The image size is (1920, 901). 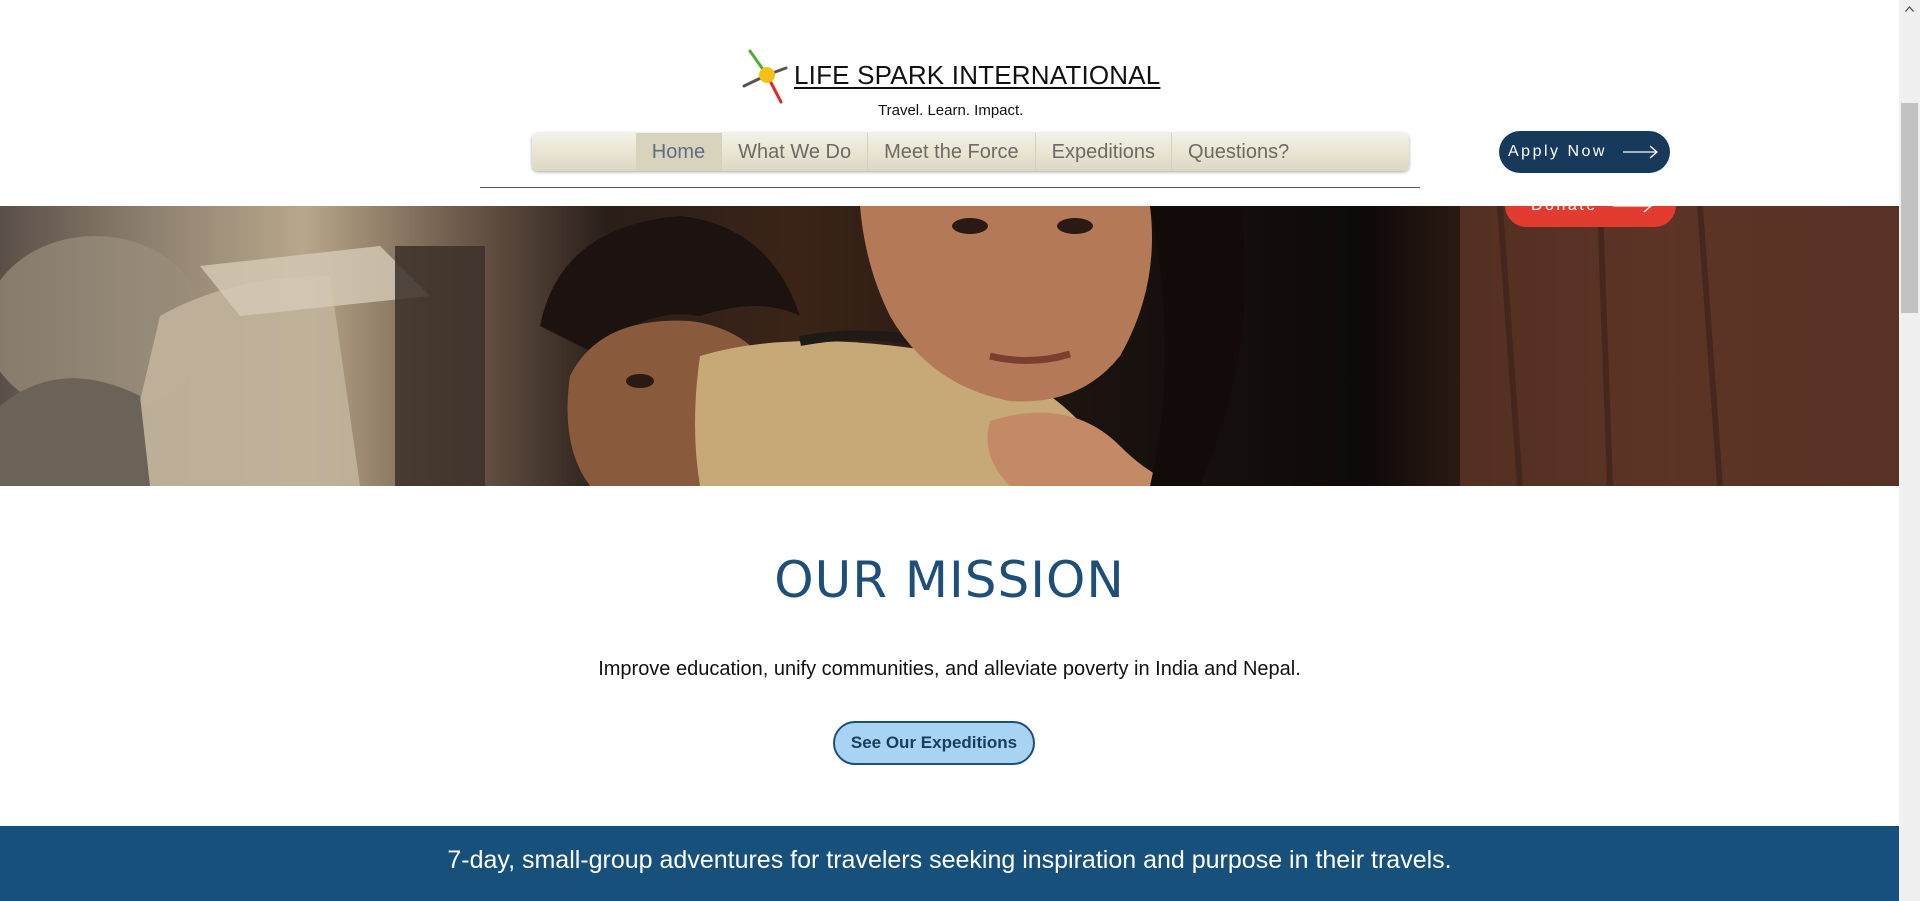 What do you see at coordinates (952, 152) in the screenshot?
I see `nav-item-meet-the-force: Meet the Force` at bounding box center [952, 152].